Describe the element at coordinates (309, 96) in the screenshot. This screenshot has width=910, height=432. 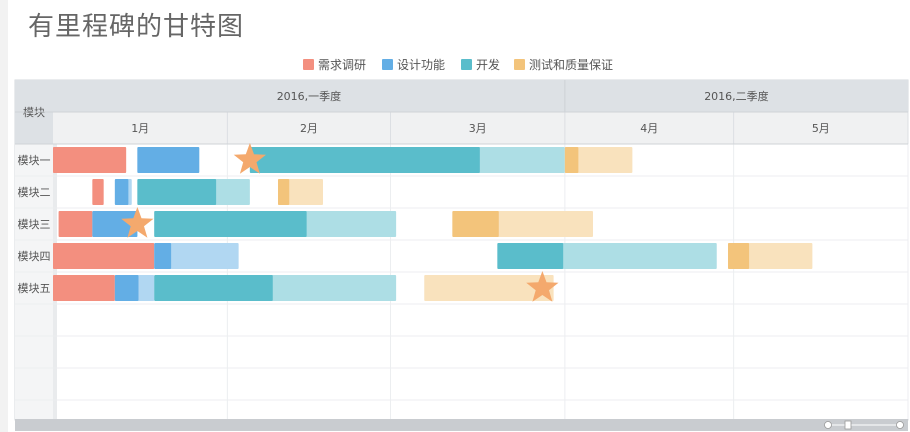
I see `quarter-label: 2016,一季度` at that location.